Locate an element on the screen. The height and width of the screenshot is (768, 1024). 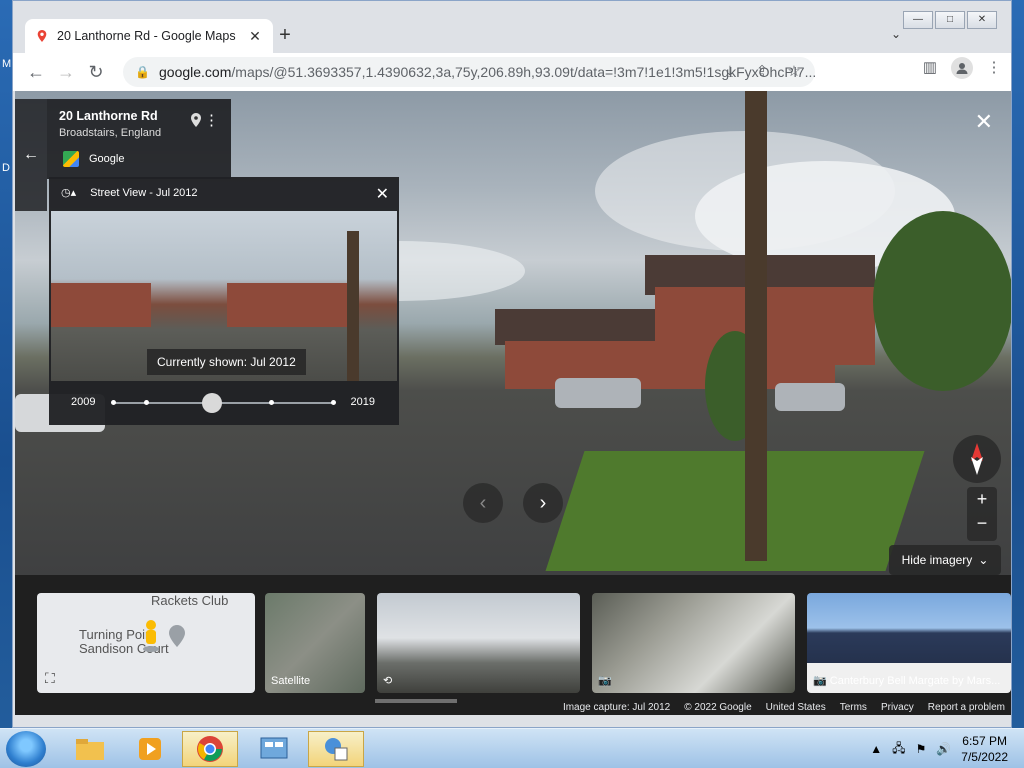
time-machine-title: Street View - Jul 2012 is located at coordinates (144, 193).